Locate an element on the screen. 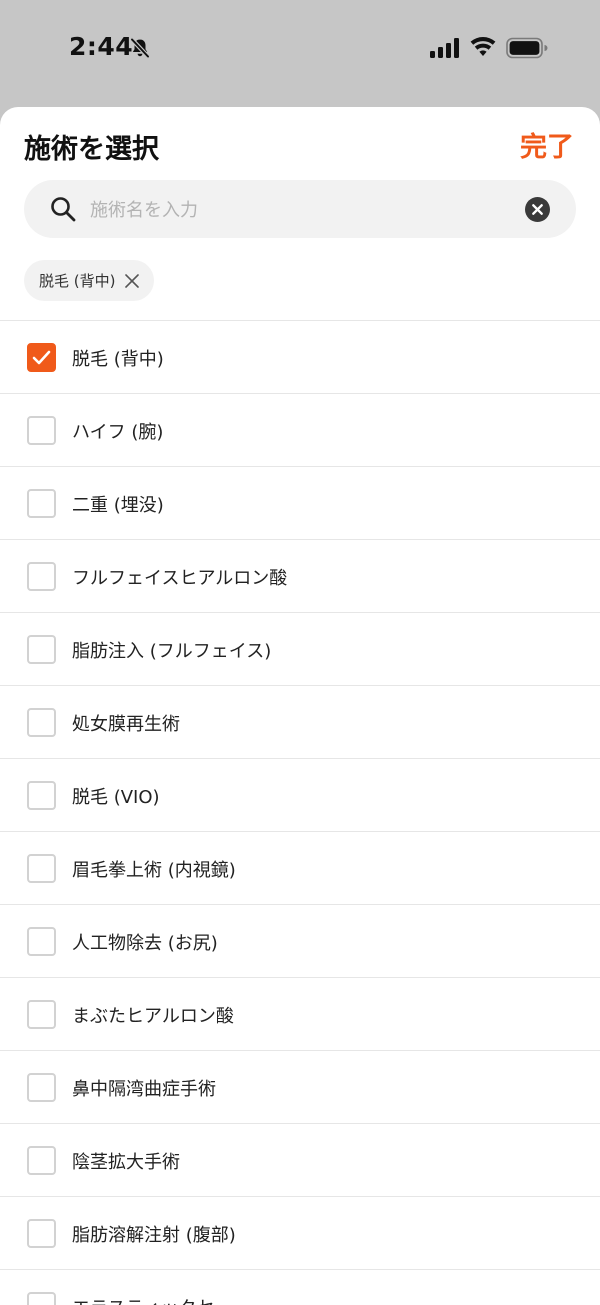  list-item-label: 脂肪溶解注射 (腹部) is located at coordinates (154, 1235).